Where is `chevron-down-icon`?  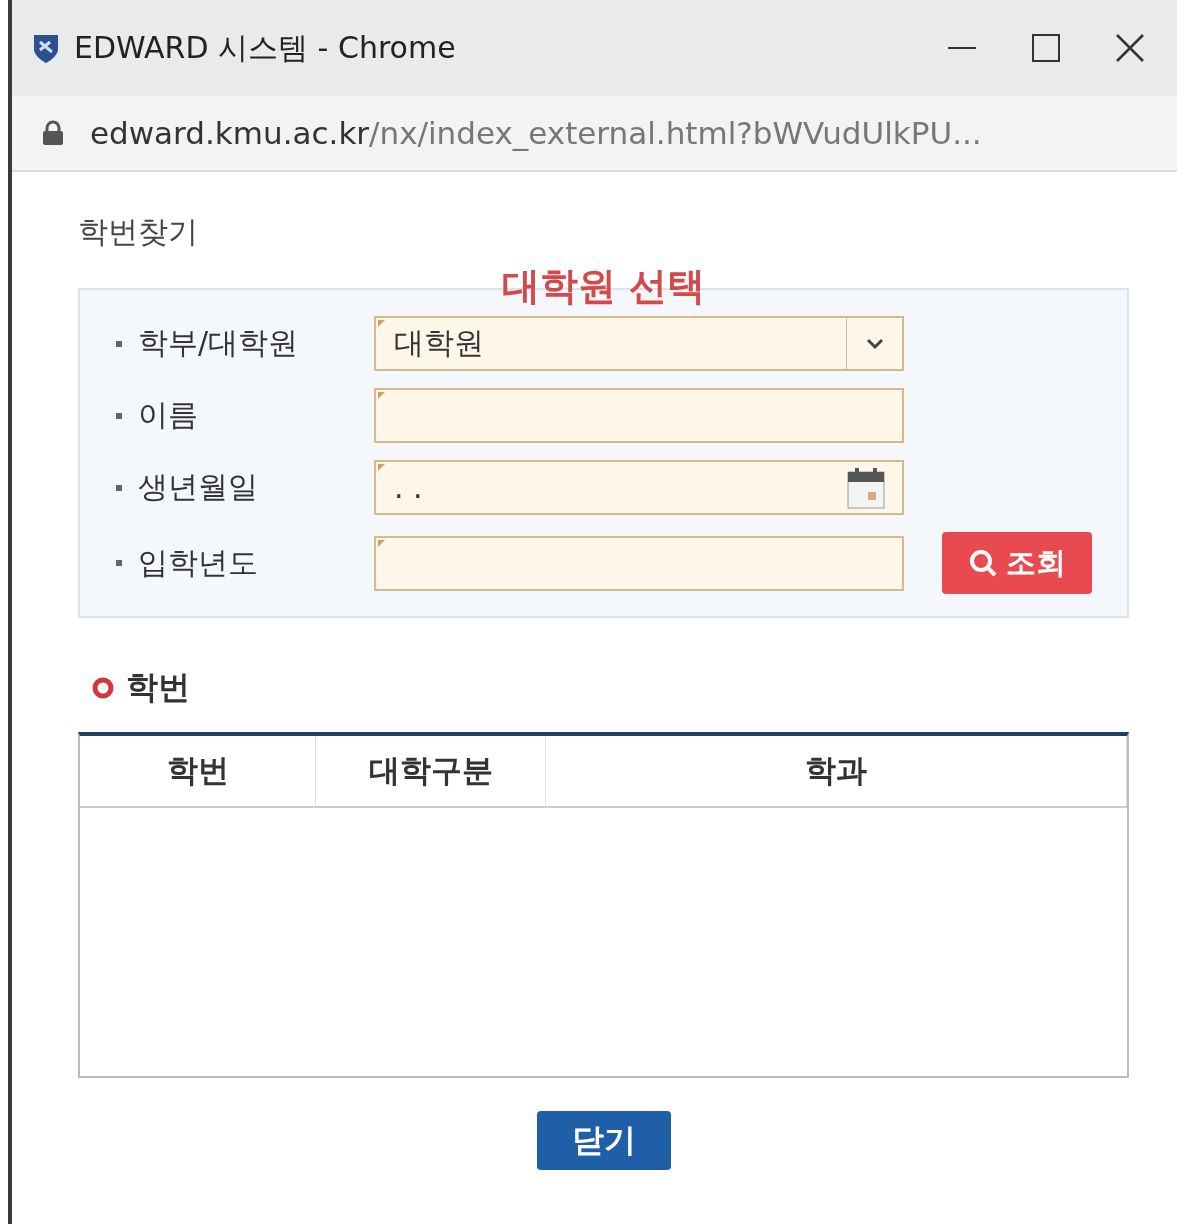
chevron-down-icon is located at coordinates (874, 343).